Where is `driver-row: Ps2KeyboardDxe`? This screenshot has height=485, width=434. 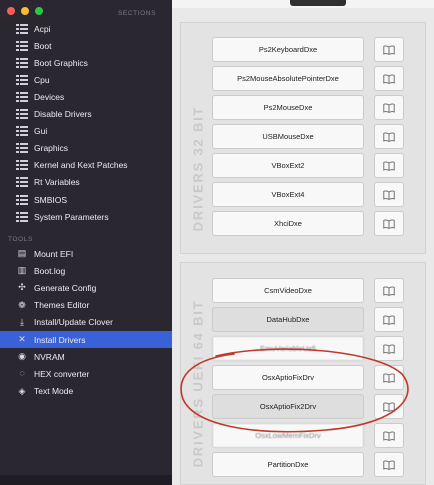
driver-row: Ps2KeyboardDxe is located at coordinates (316, 49).